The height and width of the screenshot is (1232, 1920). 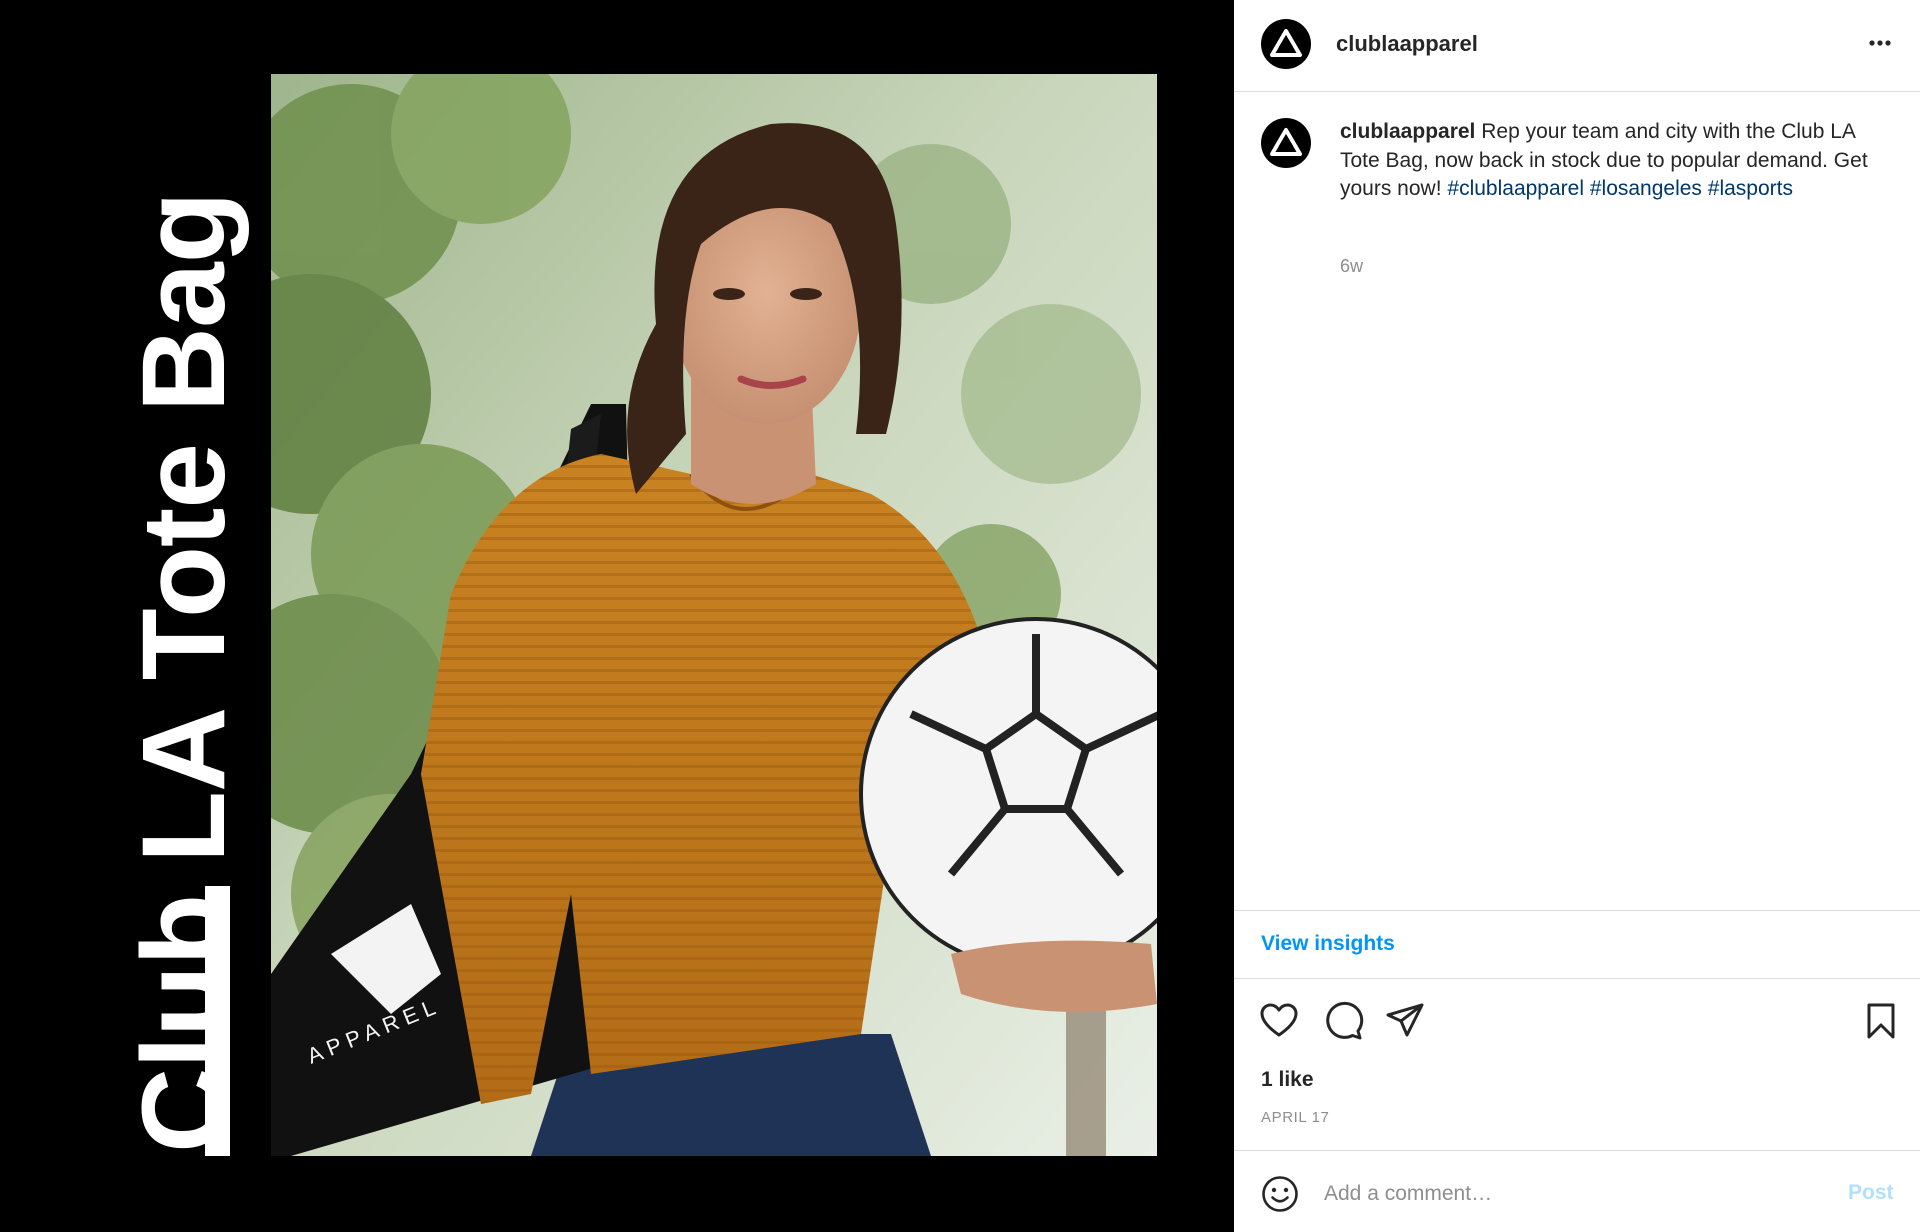 I want to click on share-button, so click(x=1405, y=1021).